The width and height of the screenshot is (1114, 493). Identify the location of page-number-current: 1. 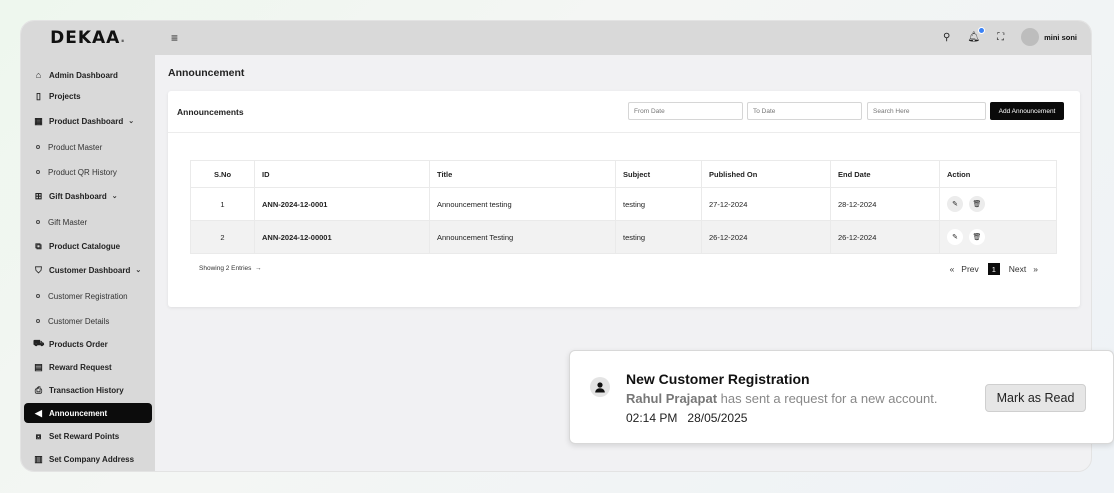
(993, 269).